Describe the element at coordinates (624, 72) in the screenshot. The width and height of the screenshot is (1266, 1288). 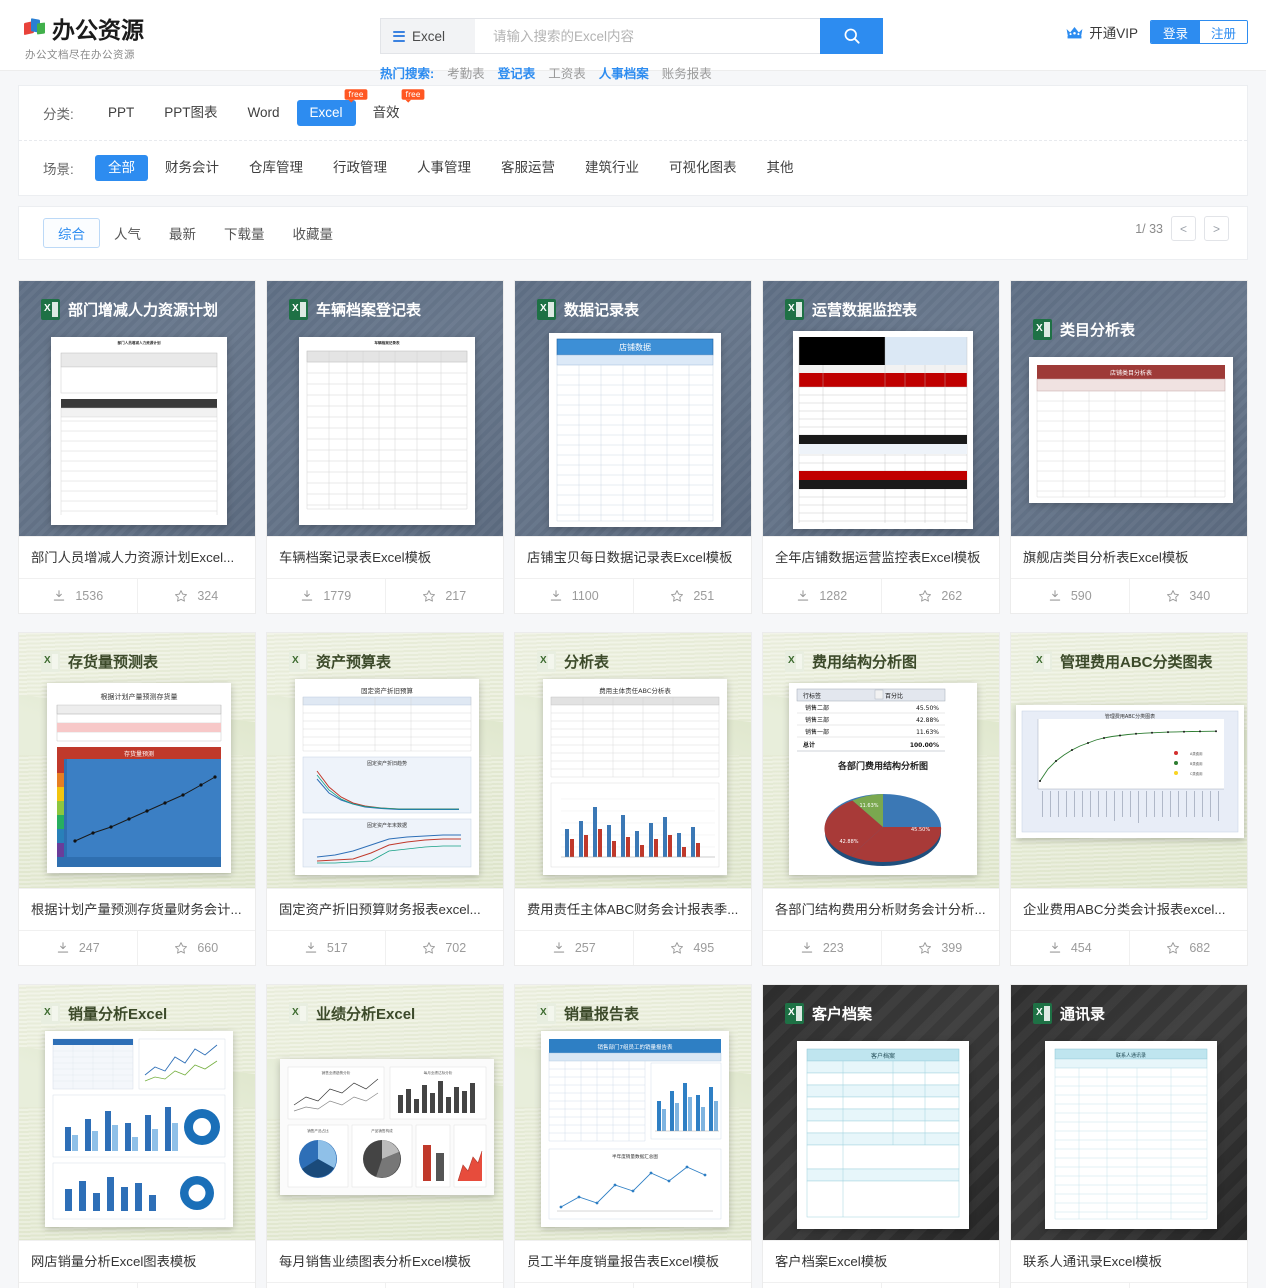
I see `hot-keyword-3: 人事档案` at that location.